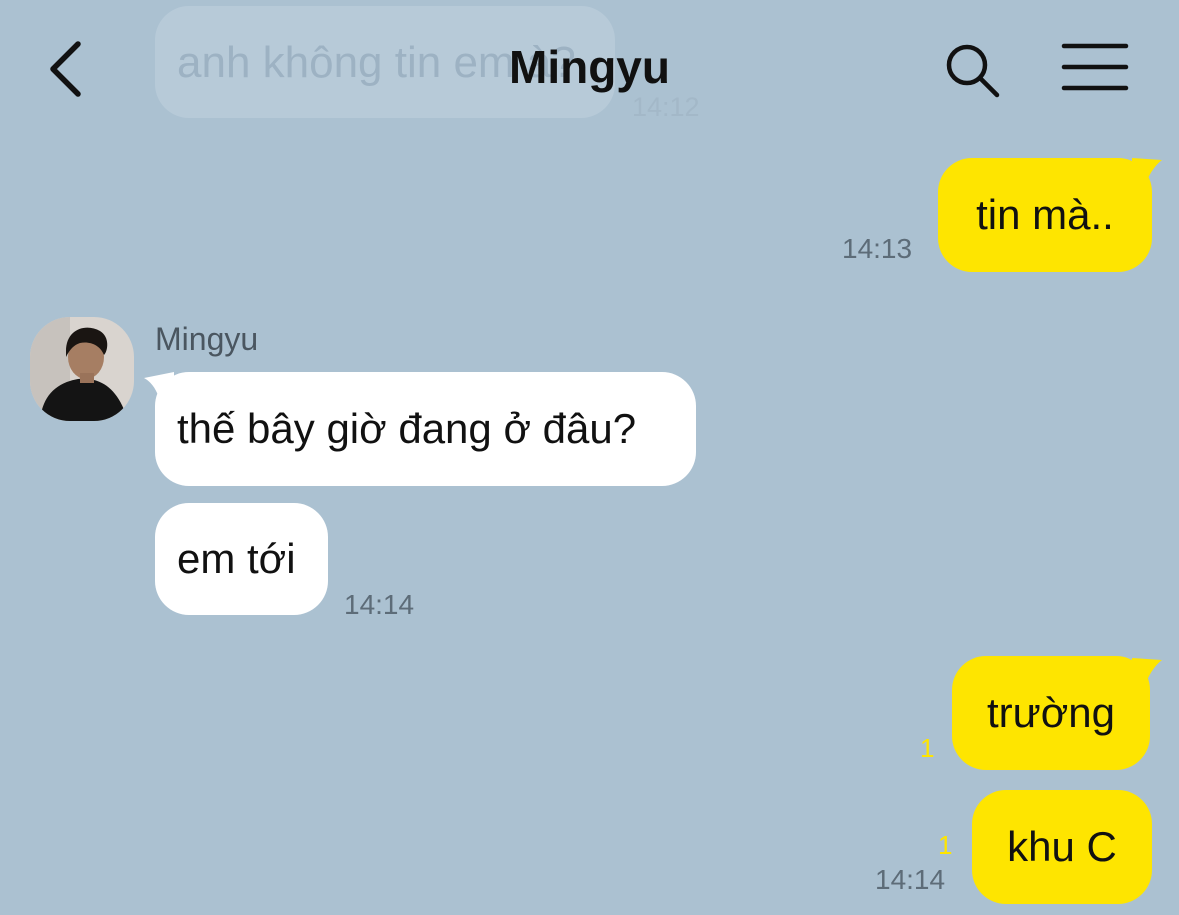 The width and height of the screenshot is (1179, 915). I want to click on search-button, so click(972, 70).